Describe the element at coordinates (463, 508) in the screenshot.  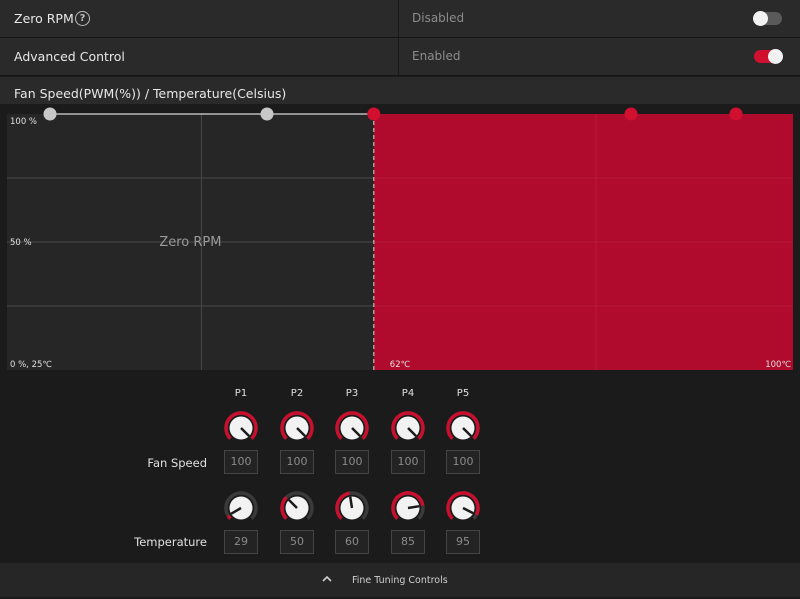
I see `temperature-knob-p5` at that location.